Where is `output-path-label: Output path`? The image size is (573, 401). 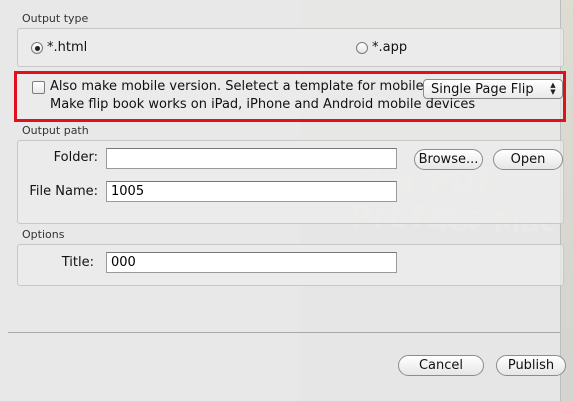
output-path-label: Output path is located at coordinates (55, 130).